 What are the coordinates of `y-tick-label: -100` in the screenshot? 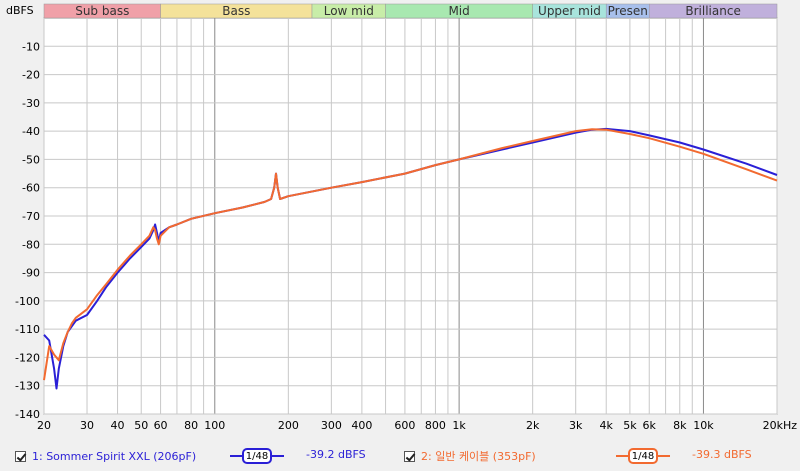 It's located at (27, 301).